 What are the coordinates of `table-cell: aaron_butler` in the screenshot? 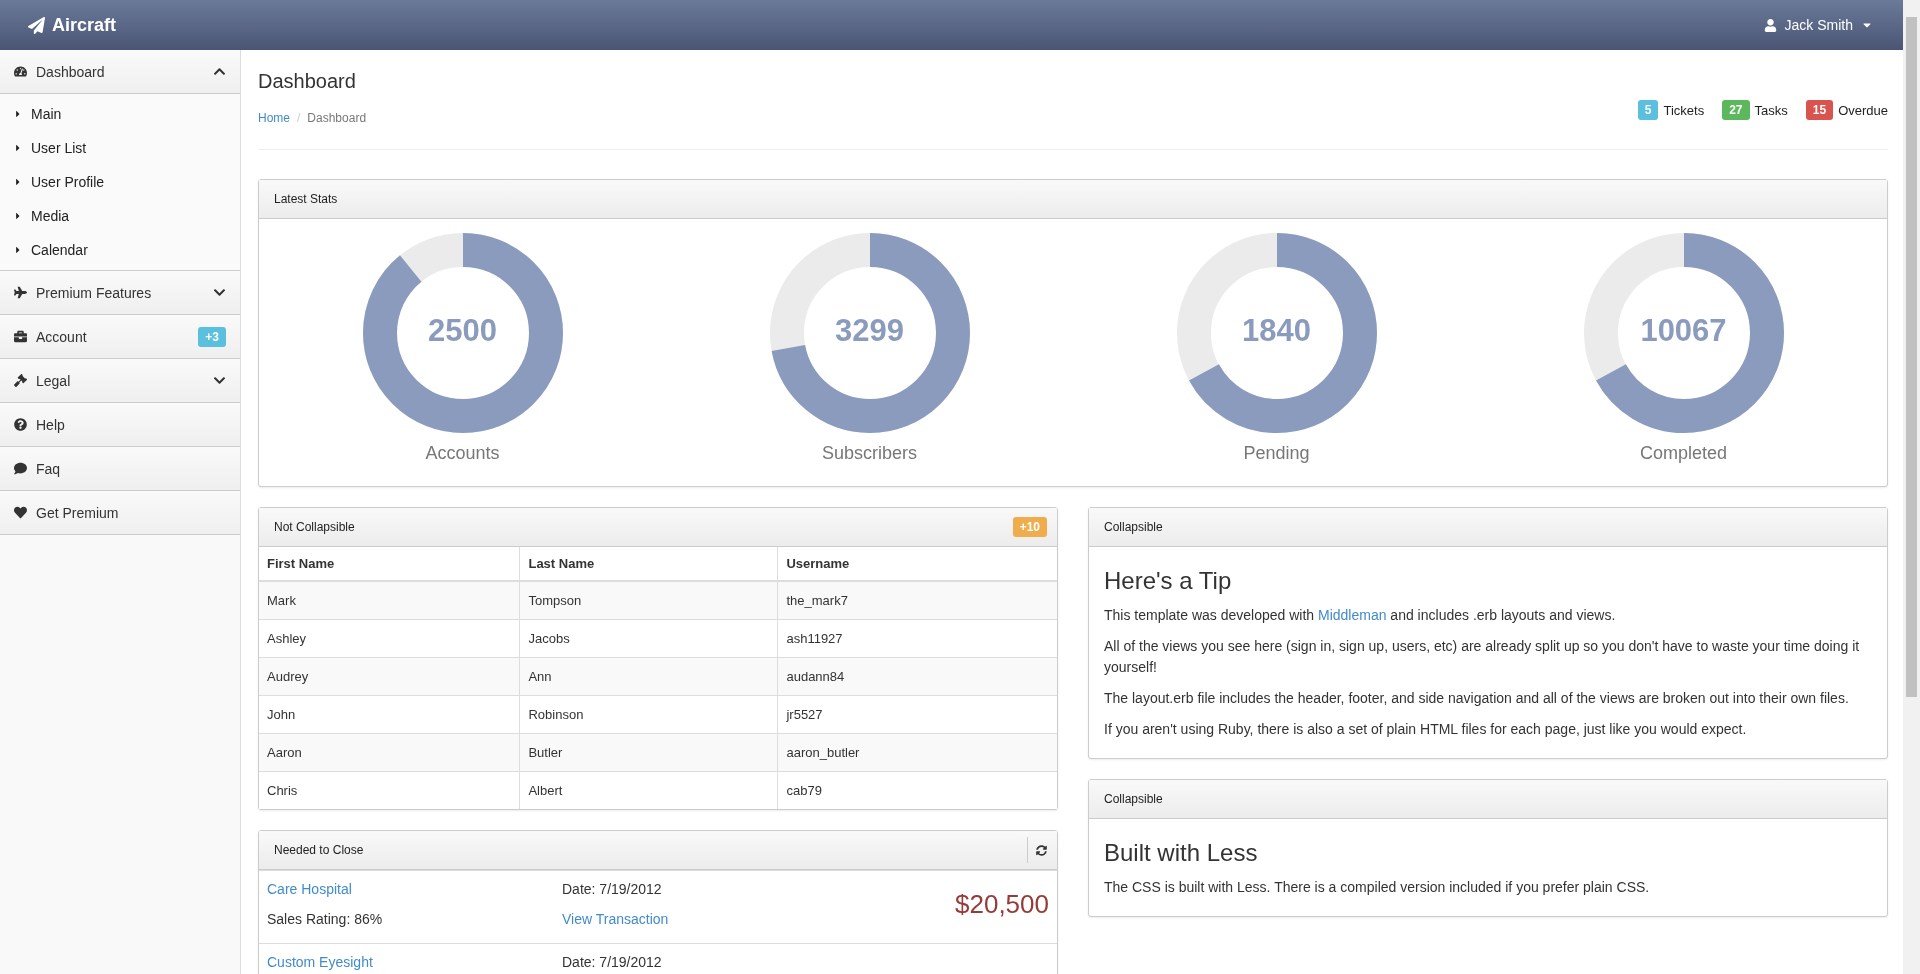 It's located at (917, 752).